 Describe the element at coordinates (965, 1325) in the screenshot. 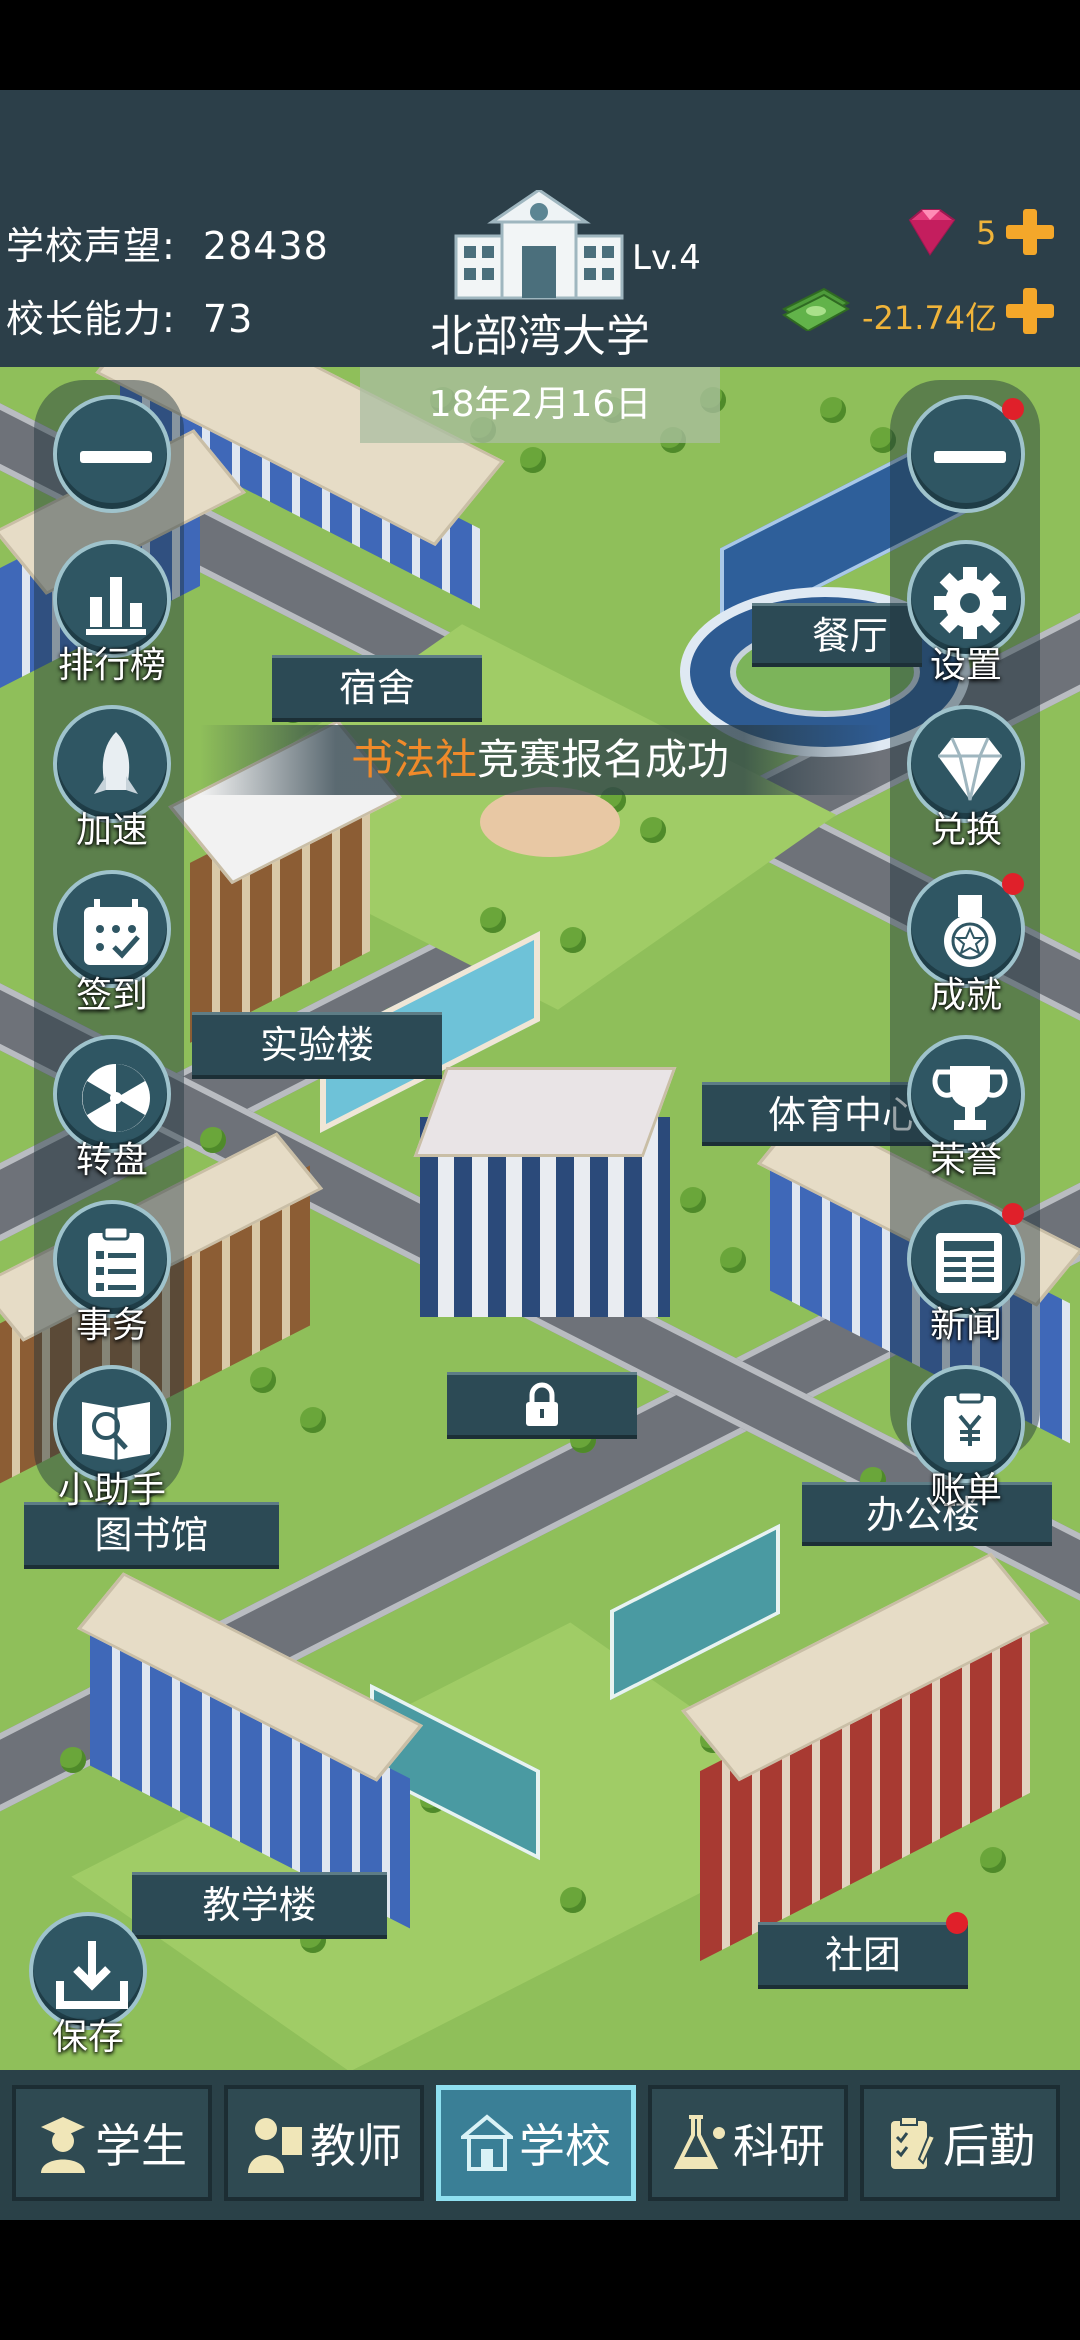

I see `news-label: 新闻` at that location.